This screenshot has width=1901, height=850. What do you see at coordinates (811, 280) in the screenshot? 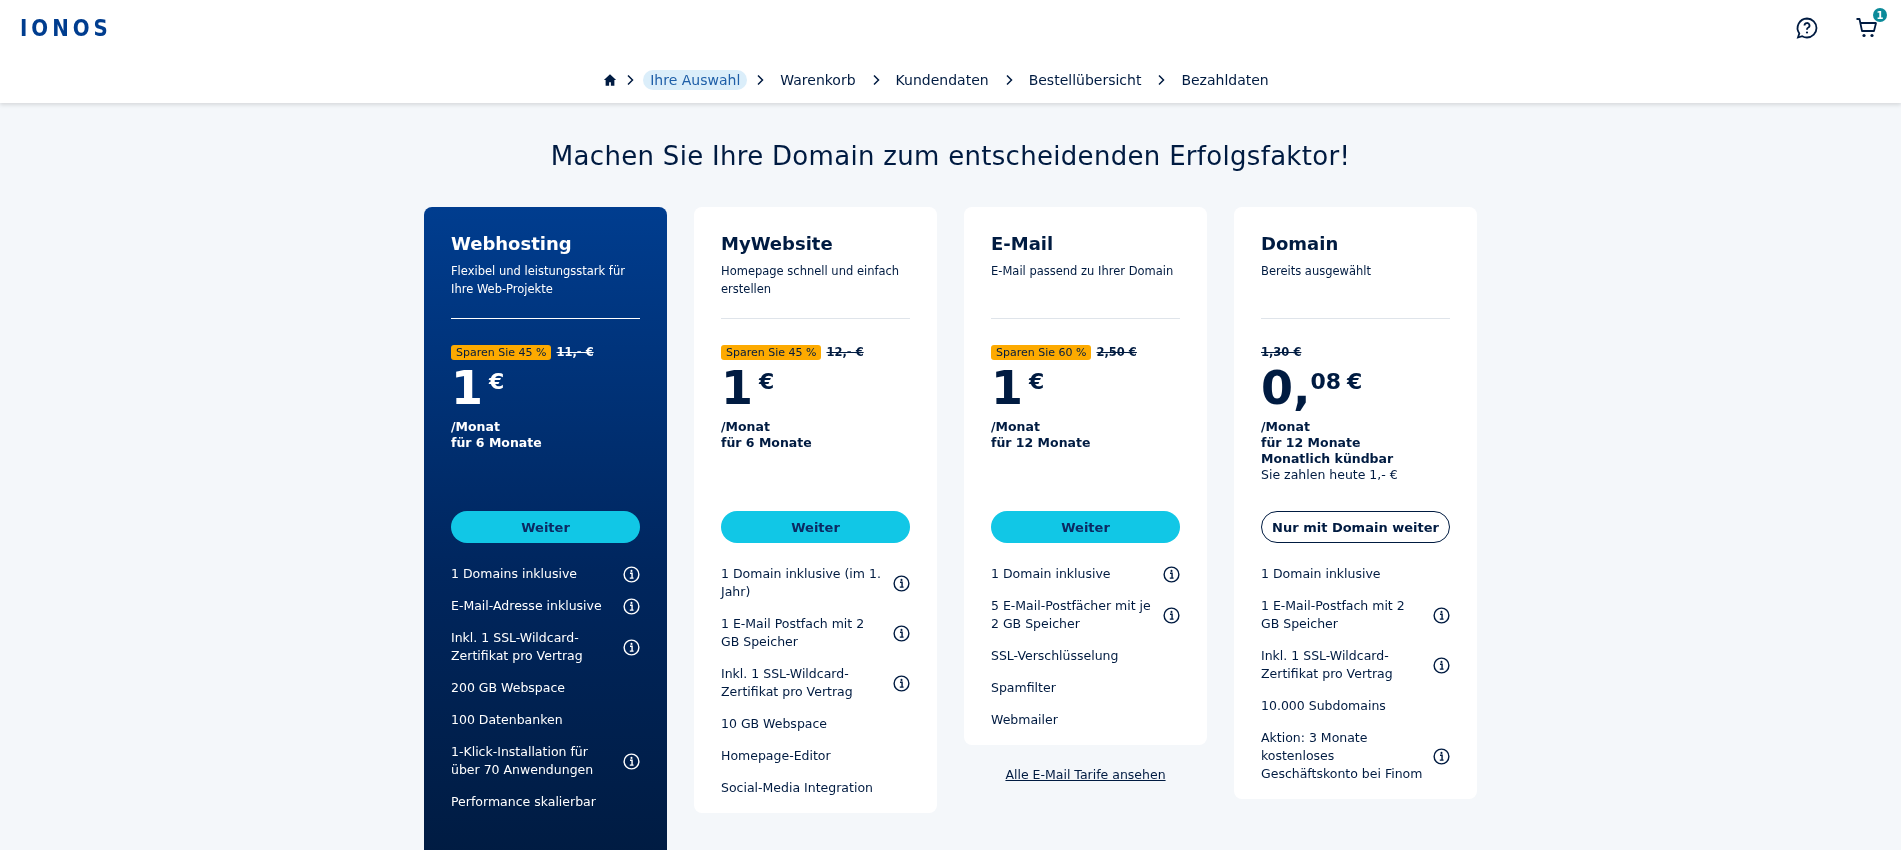
I see `plan-description: Homepage schnell und einfach erstellen` at bounding box center [811, 280].